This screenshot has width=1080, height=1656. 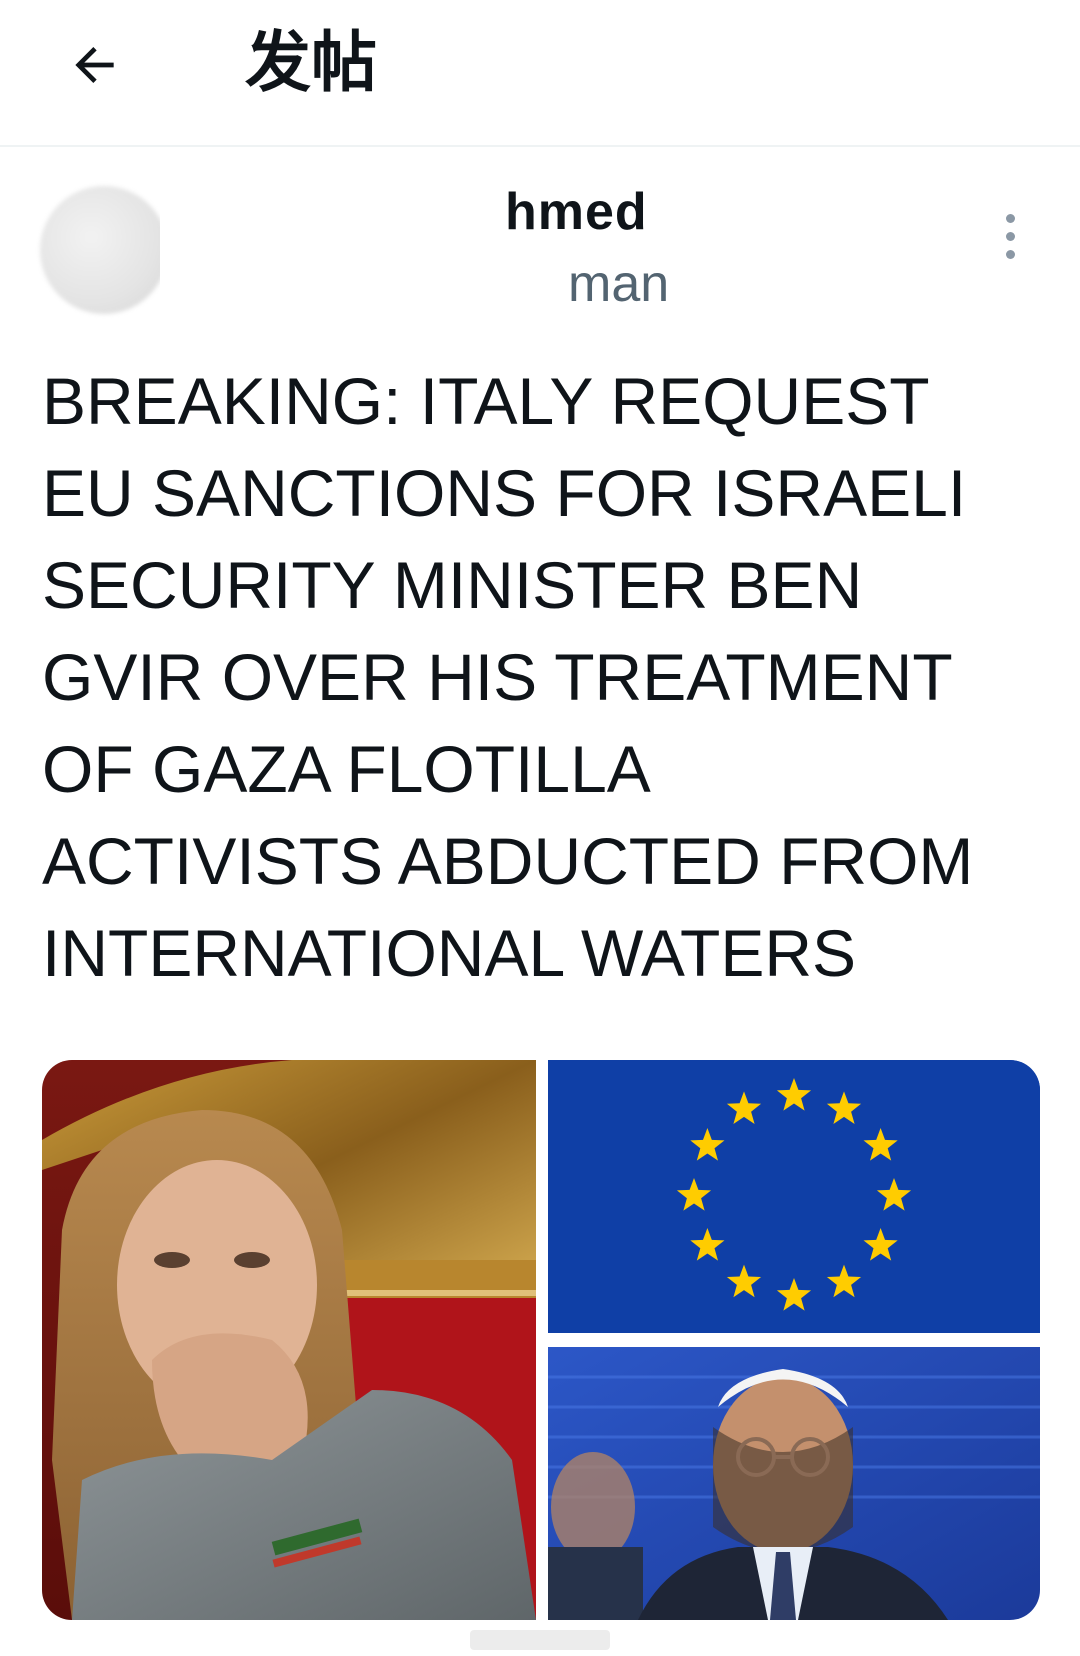 What do you see at coordinates (576, 212) in the screenshot?
I see `author-display-name: hmed` at bounding box center [576, 212].